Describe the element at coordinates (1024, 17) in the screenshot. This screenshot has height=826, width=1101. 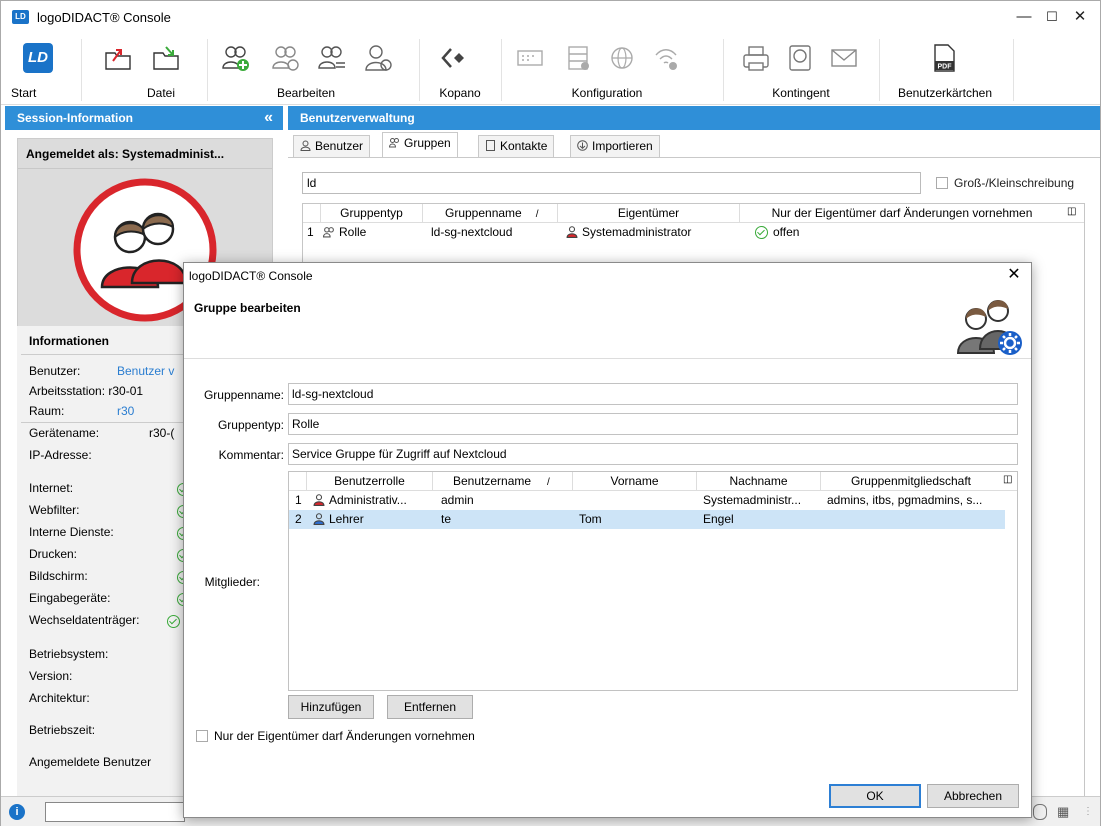
I see `minimize-button: —` at that location.